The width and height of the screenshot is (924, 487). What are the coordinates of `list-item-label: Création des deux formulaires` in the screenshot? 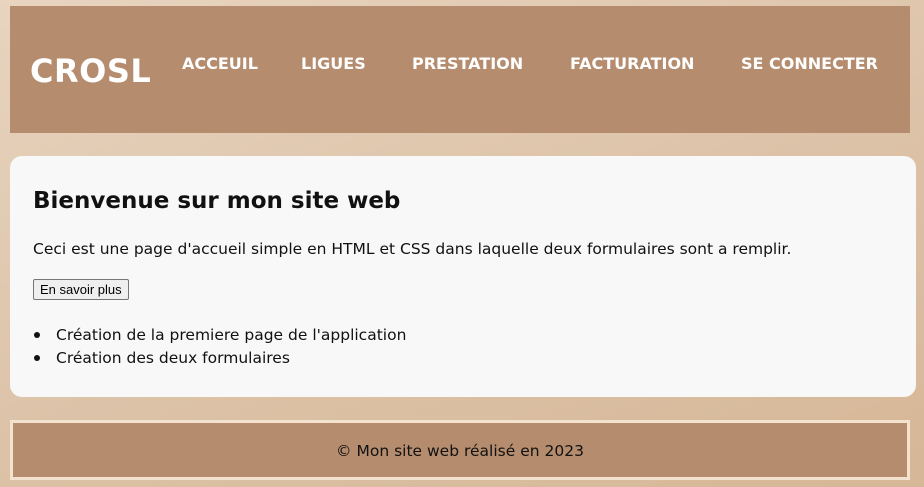 It's located at (173, 358).